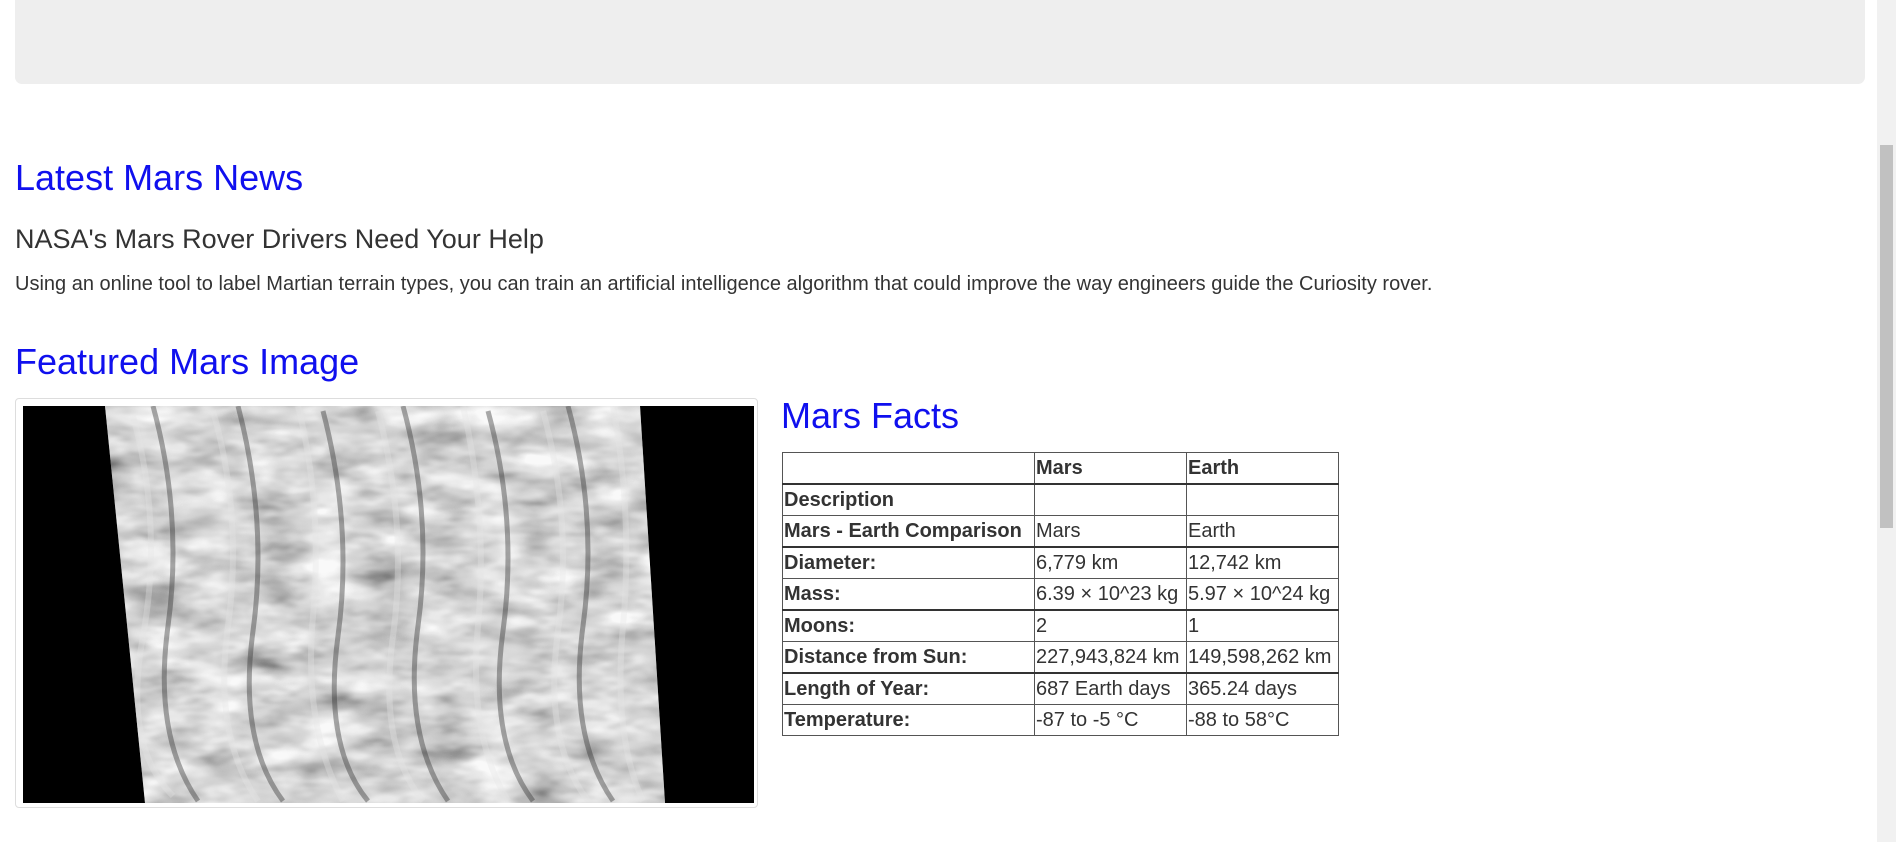 This screenshot has height=842, width=1896. I want to click on column-header-earth: Earth, so click(1262, 468).